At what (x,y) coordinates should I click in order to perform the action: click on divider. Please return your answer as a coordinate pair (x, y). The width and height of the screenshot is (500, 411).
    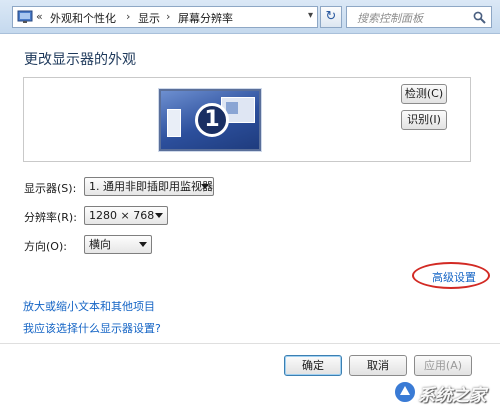
    Looking at the image, I should click on (250, 343).